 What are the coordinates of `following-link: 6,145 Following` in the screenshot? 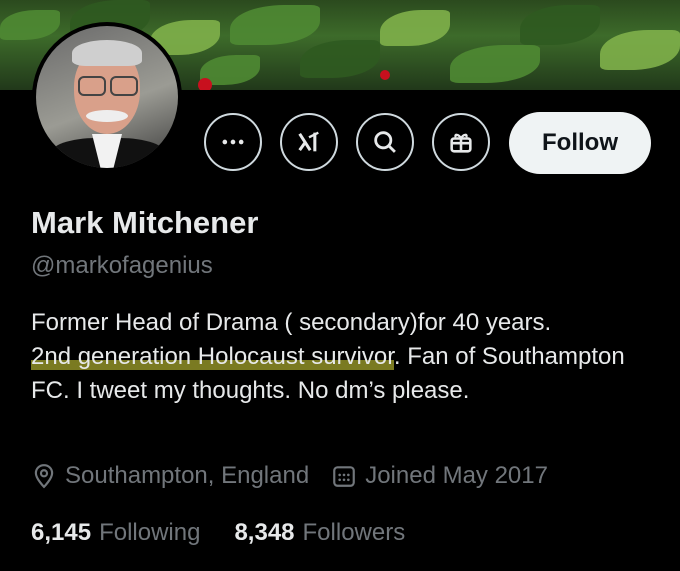 It's located at (115, 533).